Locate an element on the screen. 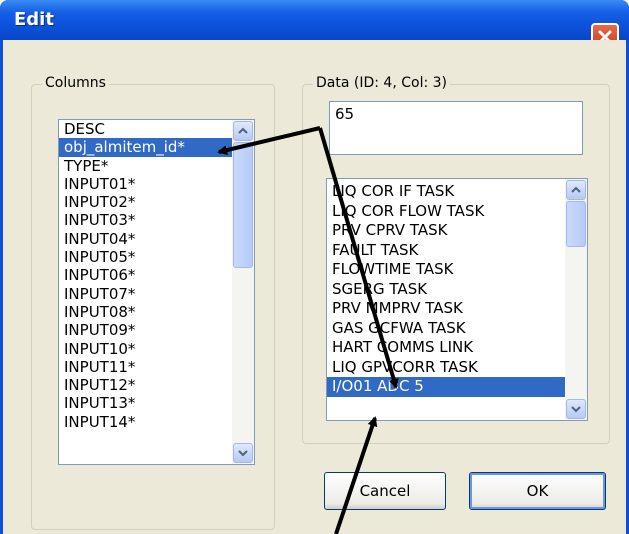 The width and height of the screenshot is (629, 534). column-list-item: INPUT09* is located at coordinates (156, 330).